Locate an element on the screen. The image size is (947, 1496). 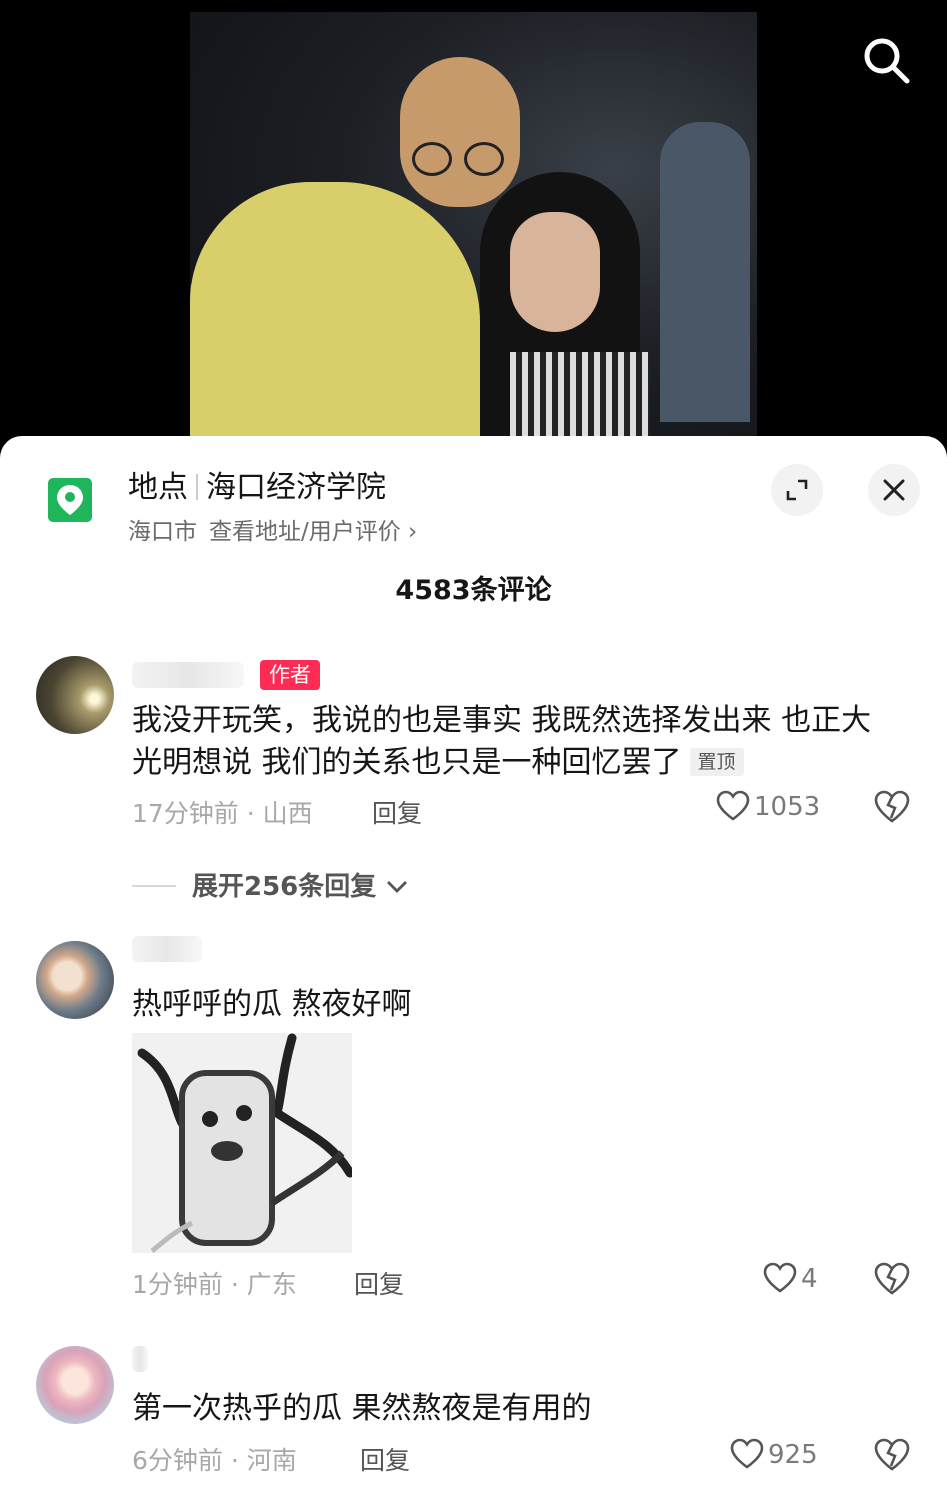
sticker-image is located at coordinates (242, 1143).